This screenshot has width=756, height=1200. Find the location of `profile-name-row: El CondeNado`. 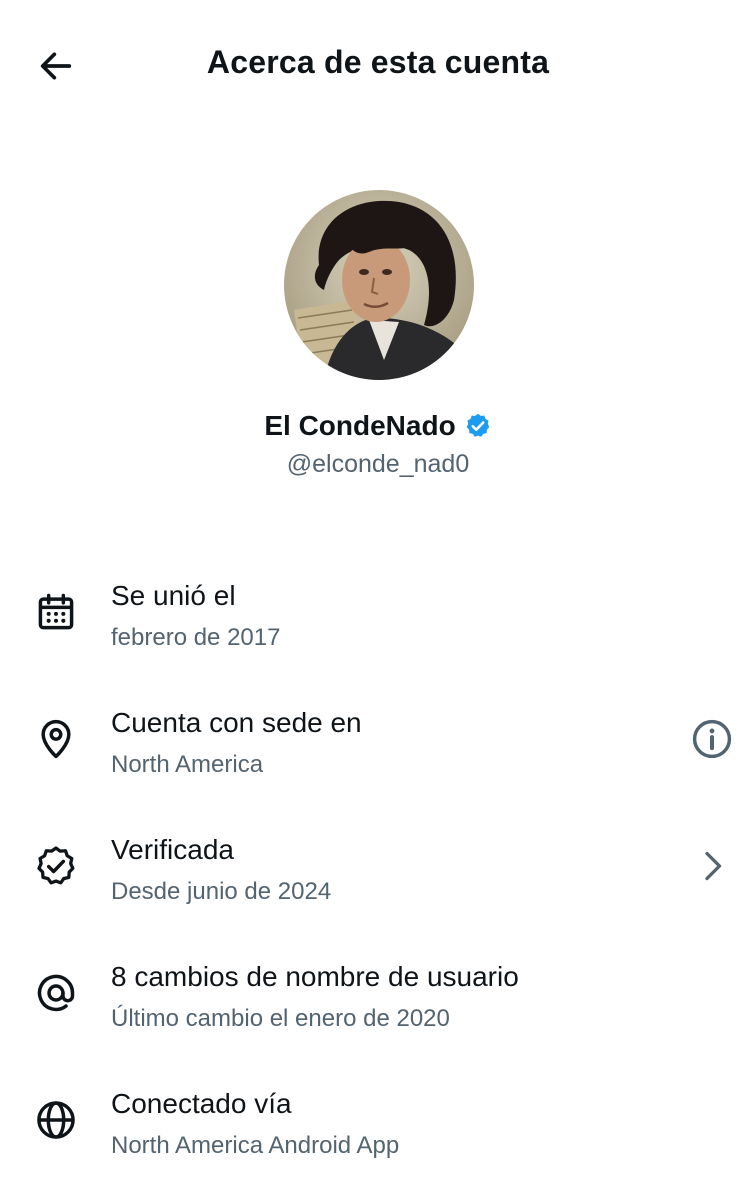

profile-name-row: El CondeNado is located at coordinates (378, 426).